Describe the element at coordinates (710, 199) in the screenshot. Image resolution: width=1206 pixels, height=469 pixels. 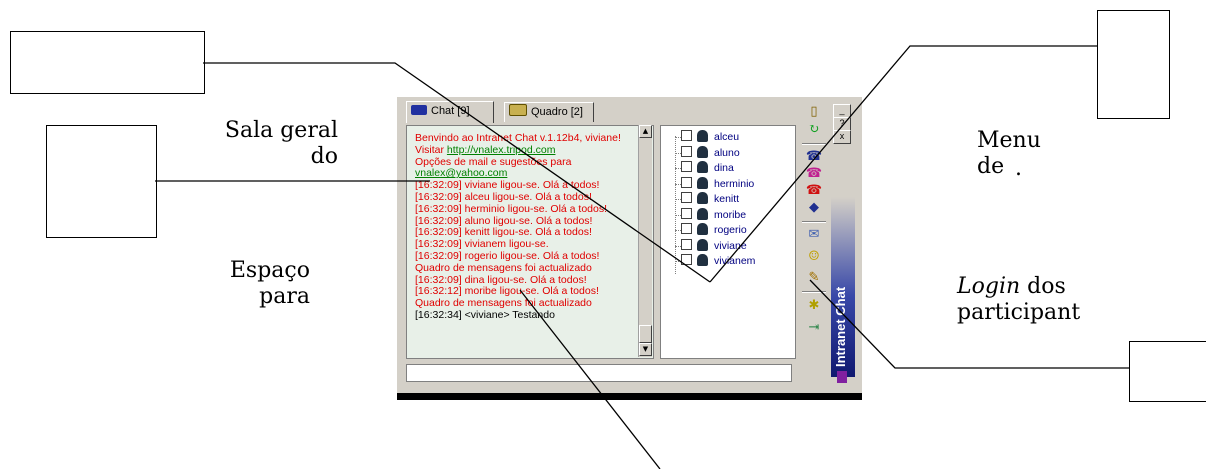
I see `user-item: kenitt` at that location.